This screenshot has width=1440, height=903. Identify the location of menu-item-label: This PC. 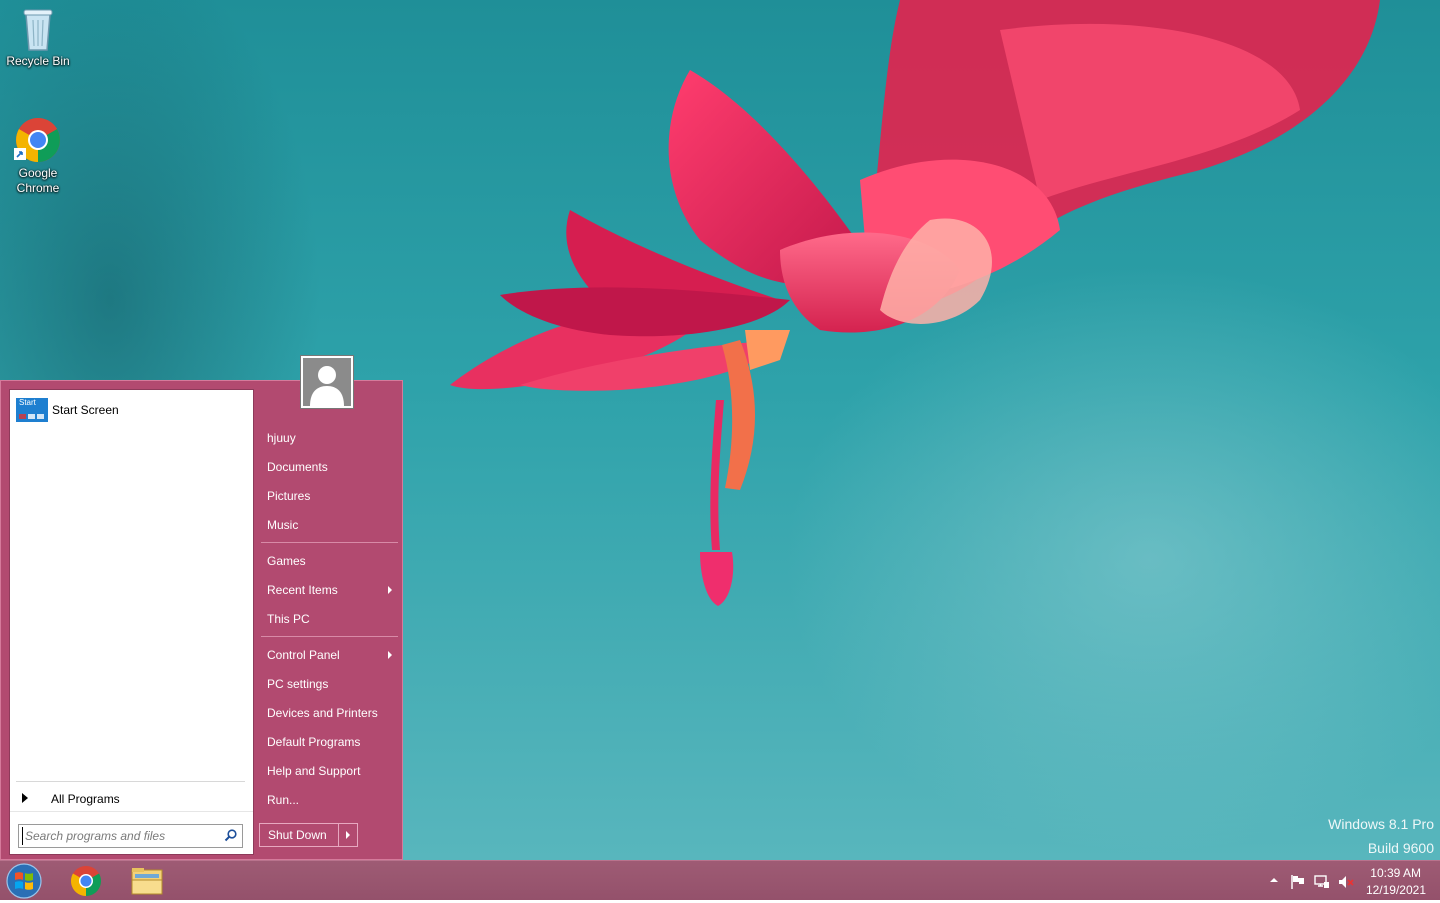
(288, 619).